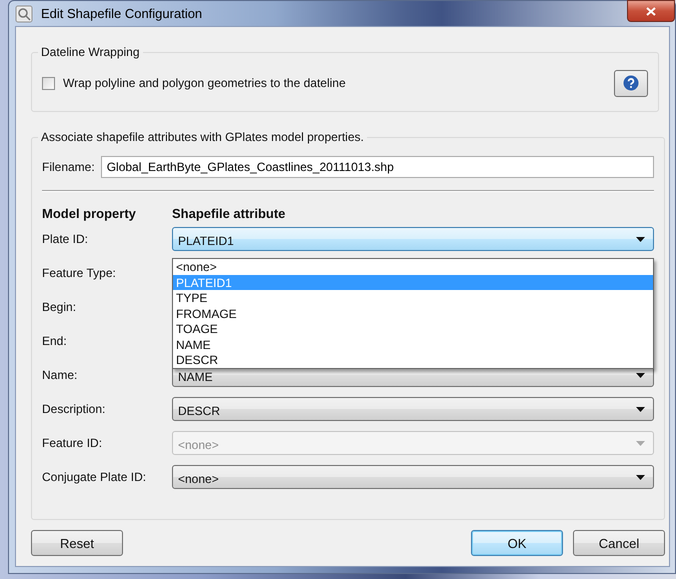 The image size is (676, 579). Describe the element at coordinates (55, 341) in the screenshot. I see `field-label: End:` at that location.